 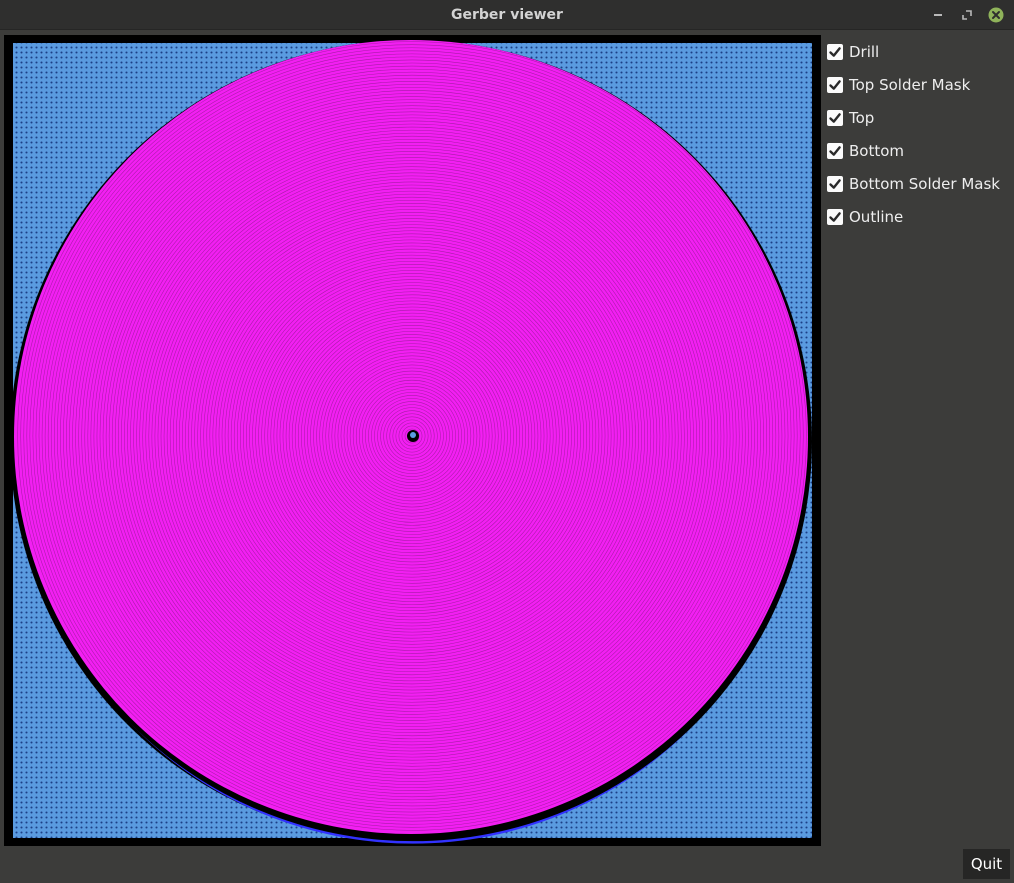 I want to click on layer-toggle-top: Top, so click(x=920, y=117).